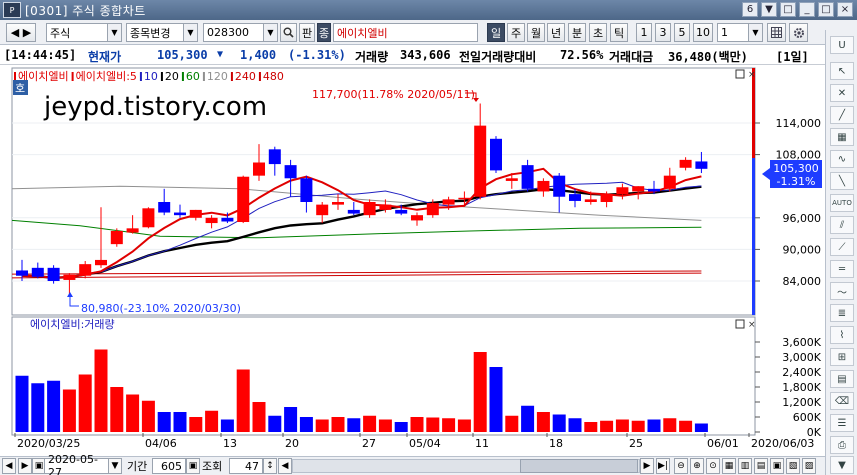 The width and height of the screenshot is (857, 475). I want to click on chart-type-icon: ▦, so click(842, 137).